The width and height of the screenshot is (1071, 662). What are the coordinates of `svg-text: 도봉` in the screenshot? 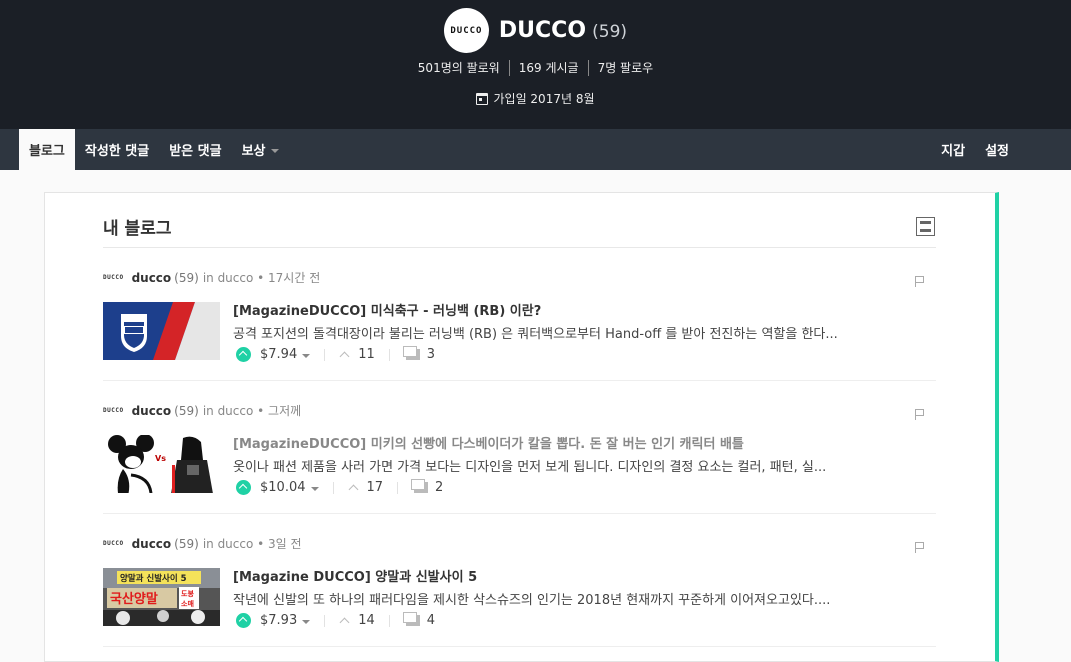 It's located at (187, 594).